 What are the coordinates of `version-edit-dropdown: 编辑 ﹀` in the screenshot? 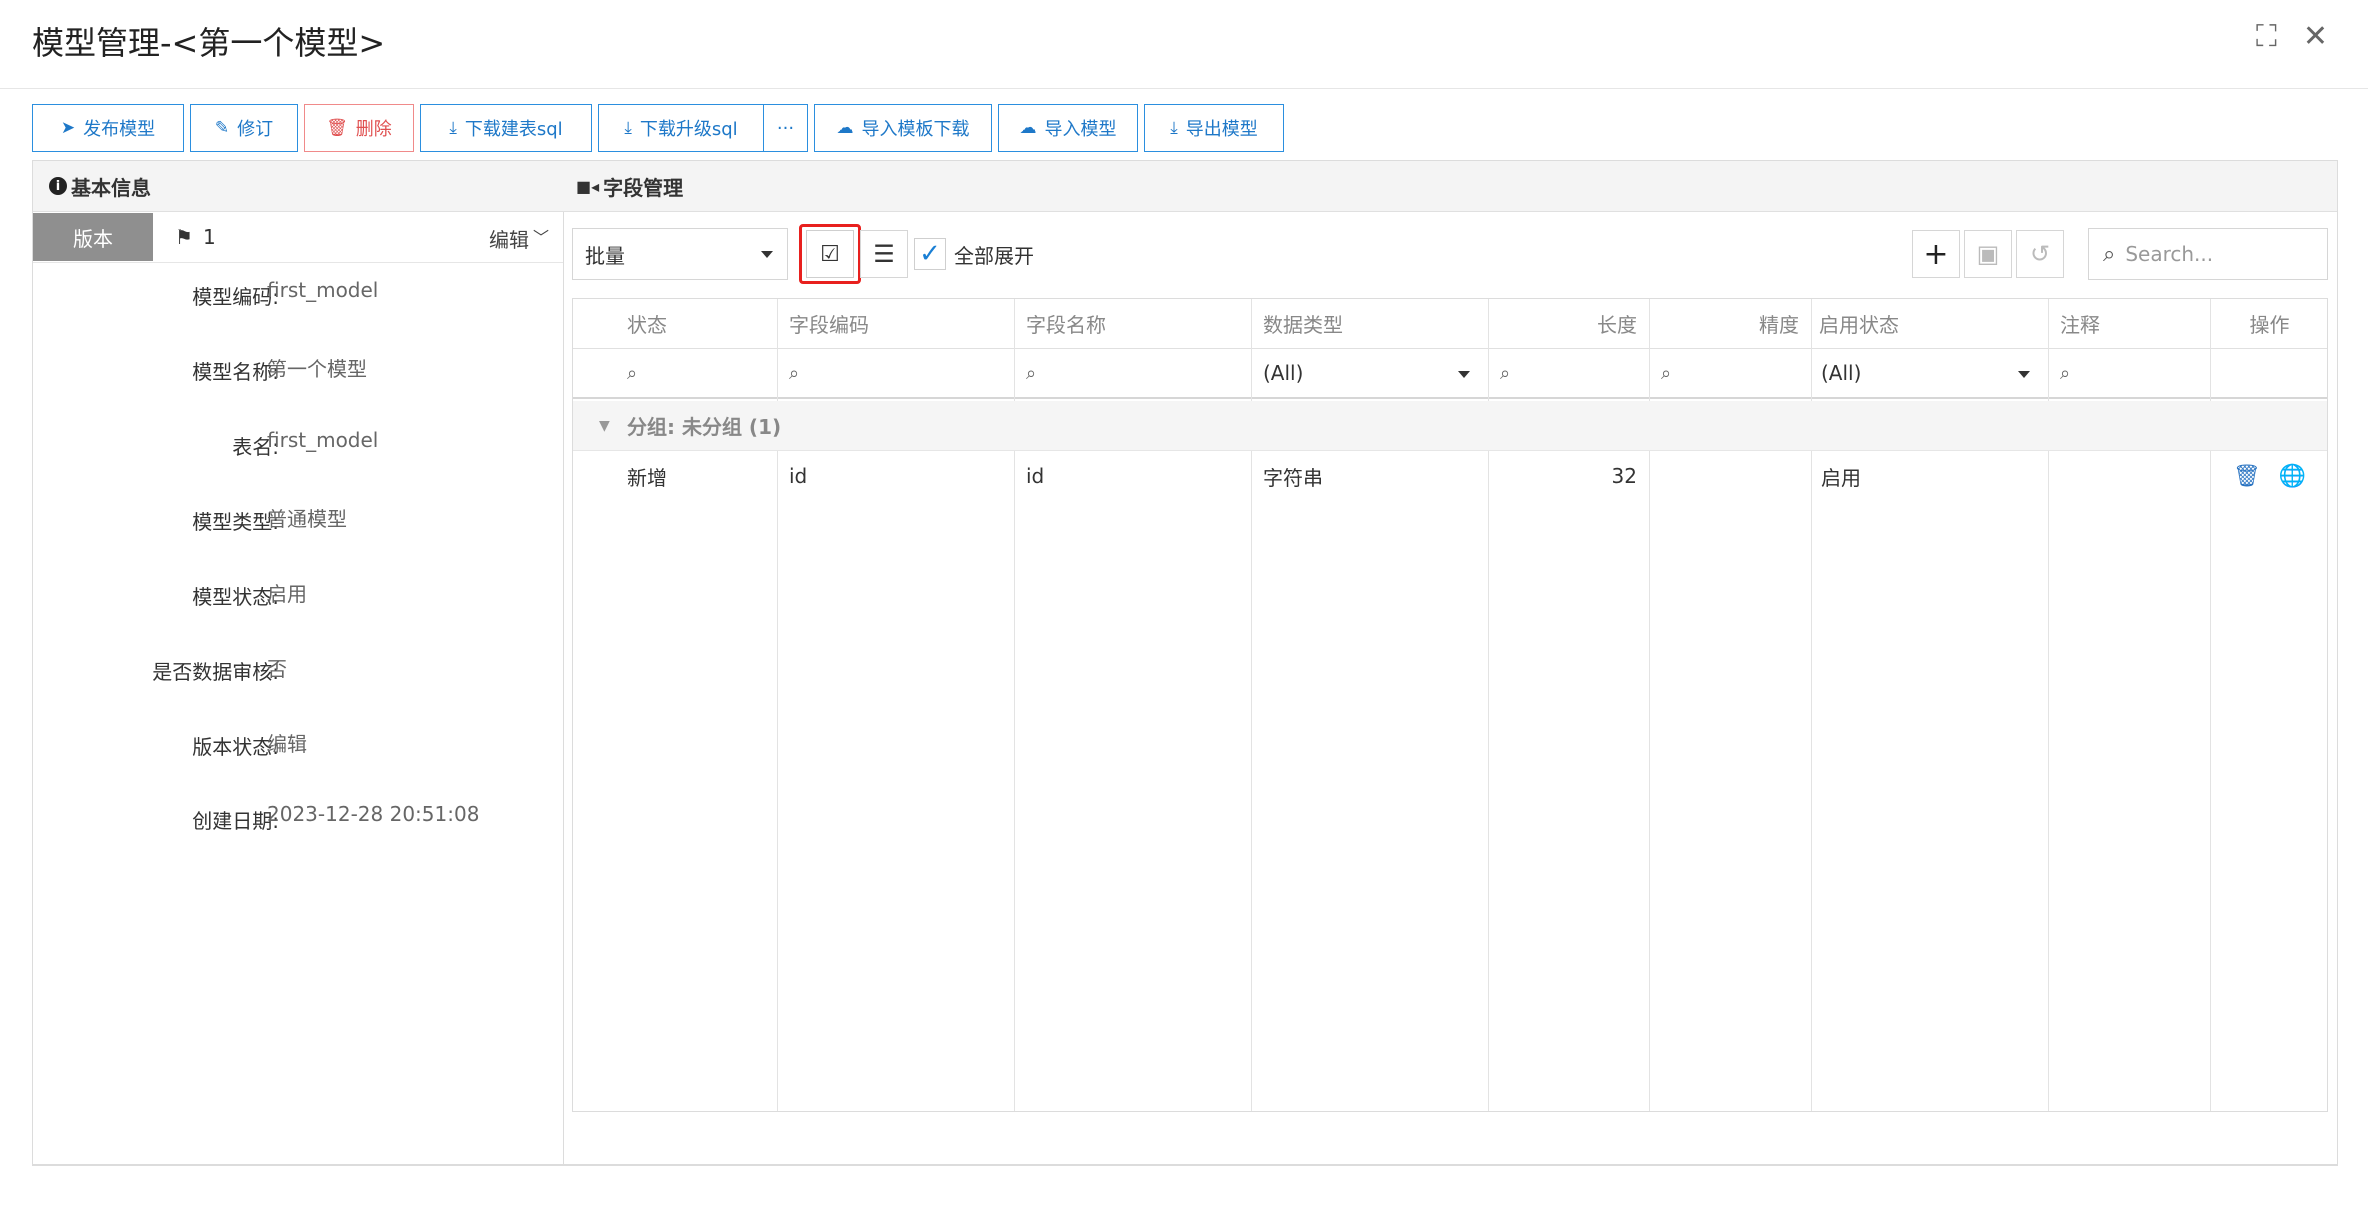 It's located at (519, 238).